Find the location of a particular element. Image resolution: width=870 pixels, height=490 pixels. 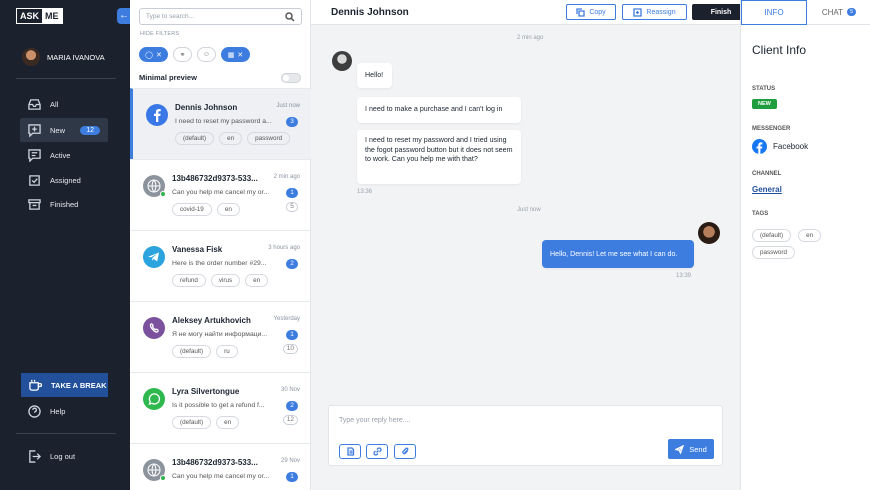

arrow-left-icon: ← is located at coordinates (124, 15).